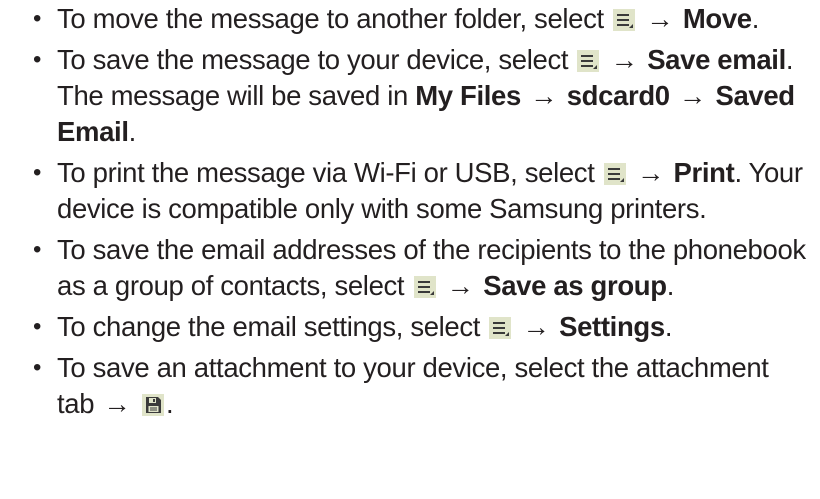  I want to click on path-my-files: My Files, so click(468, 95).